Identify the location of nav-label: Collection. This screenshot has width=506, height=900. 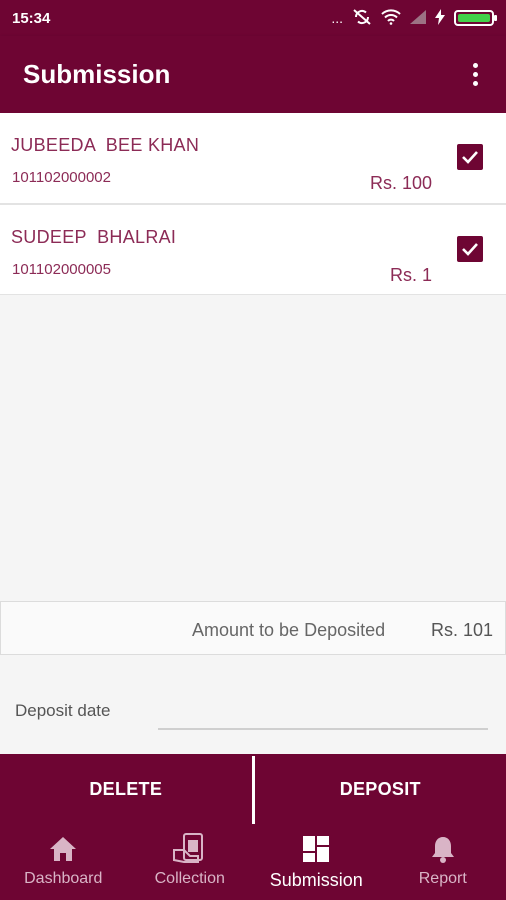
(189, 878).